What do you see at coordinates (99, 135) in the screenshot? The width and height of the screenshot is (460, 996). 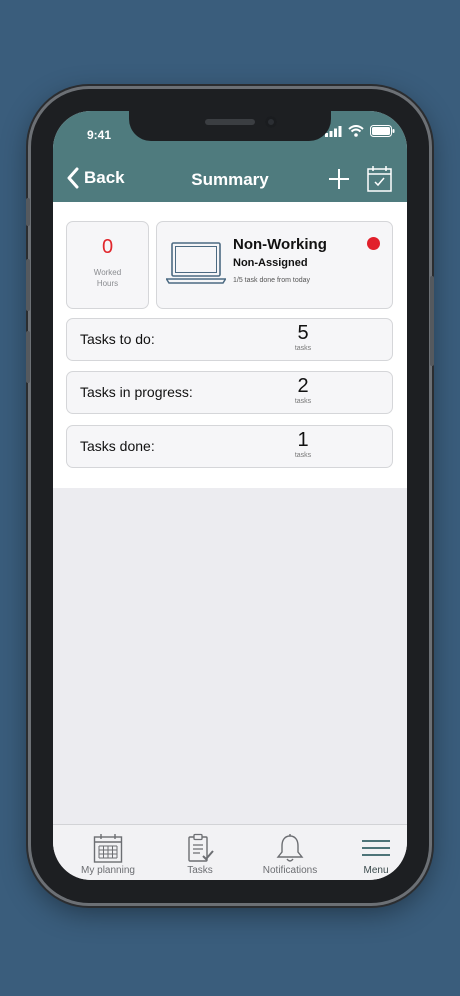 I see `status-time: 9:41` at bounding box center [99, 135].